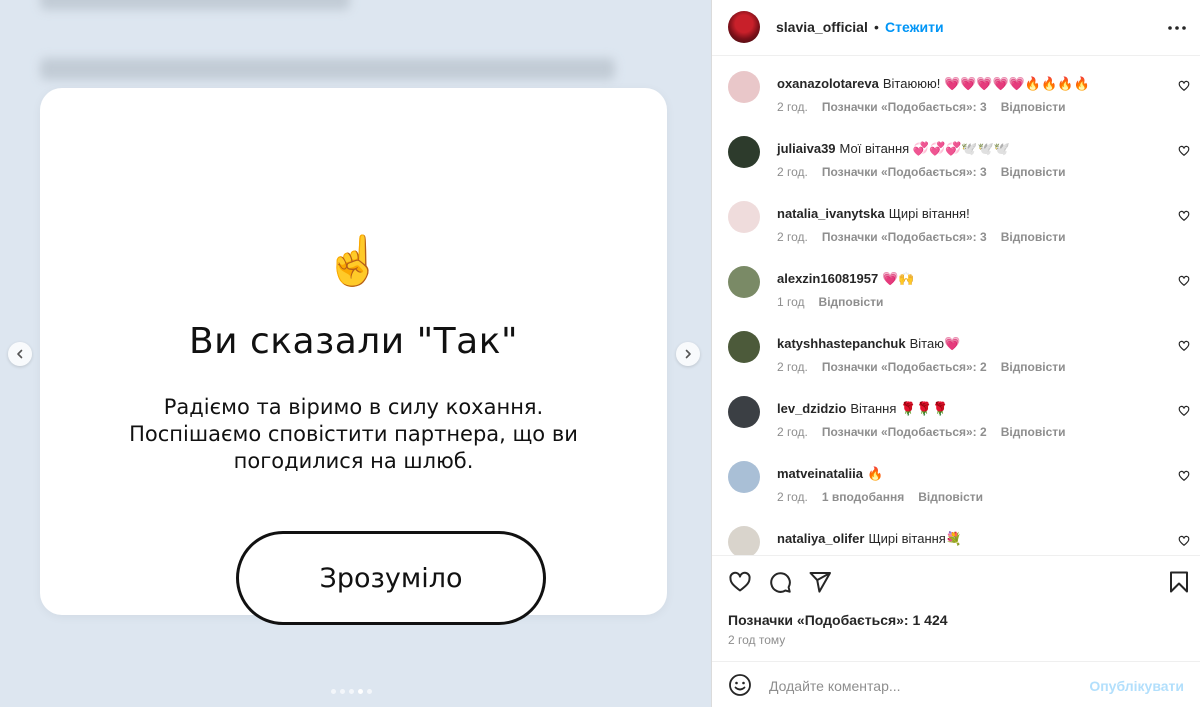 This screenshot has height=707, width=1200. I want to click on comment-text: alexzin16081957 💗🙌, so click(846, 279).